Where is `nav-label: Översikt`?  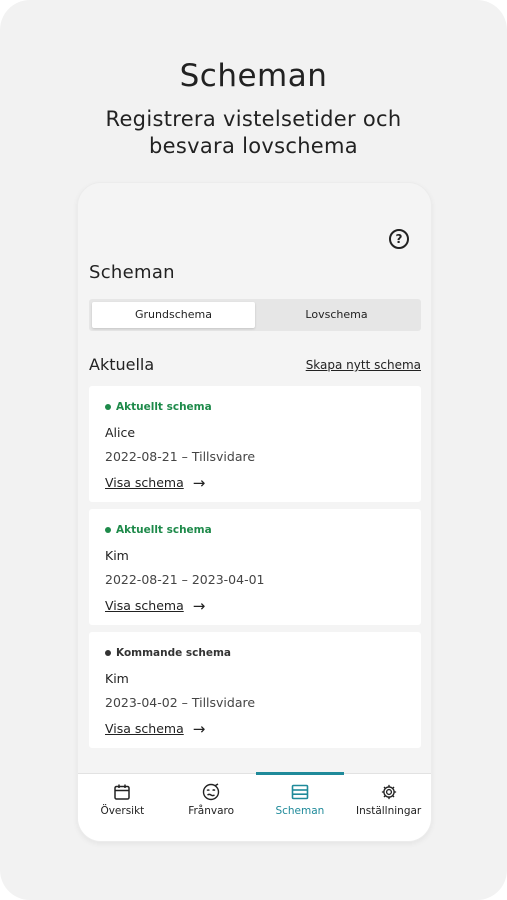 nav-label: Översikt is located at coordinates (122, 811).